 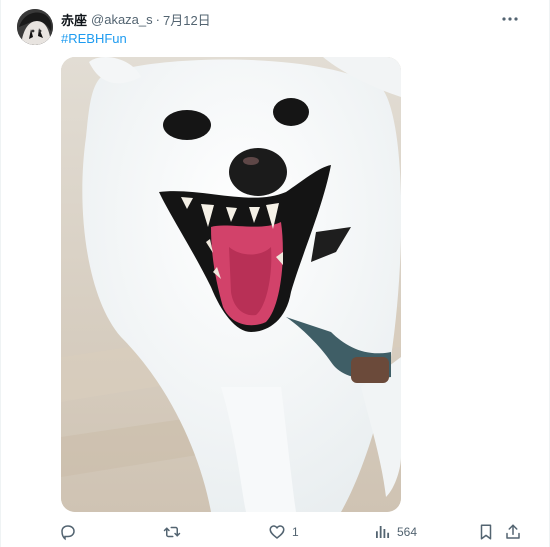 What do you see at coordinates (68, 532) in the screenshot?
I see `reply-icon` at bounding box center [68, 532].